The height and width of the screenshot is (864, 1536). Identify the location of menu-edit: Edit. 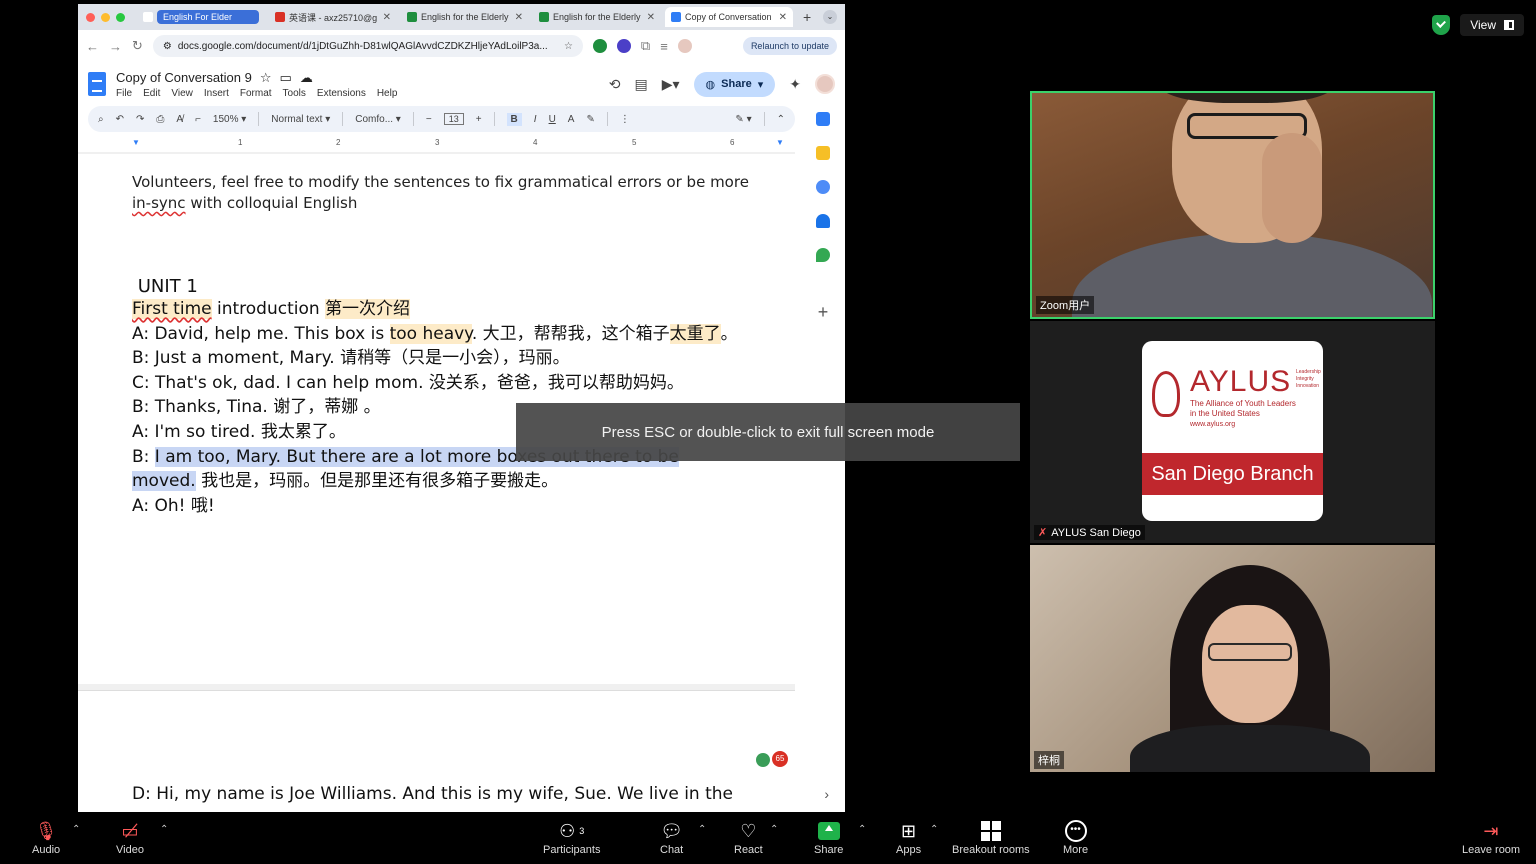
(151, 93).